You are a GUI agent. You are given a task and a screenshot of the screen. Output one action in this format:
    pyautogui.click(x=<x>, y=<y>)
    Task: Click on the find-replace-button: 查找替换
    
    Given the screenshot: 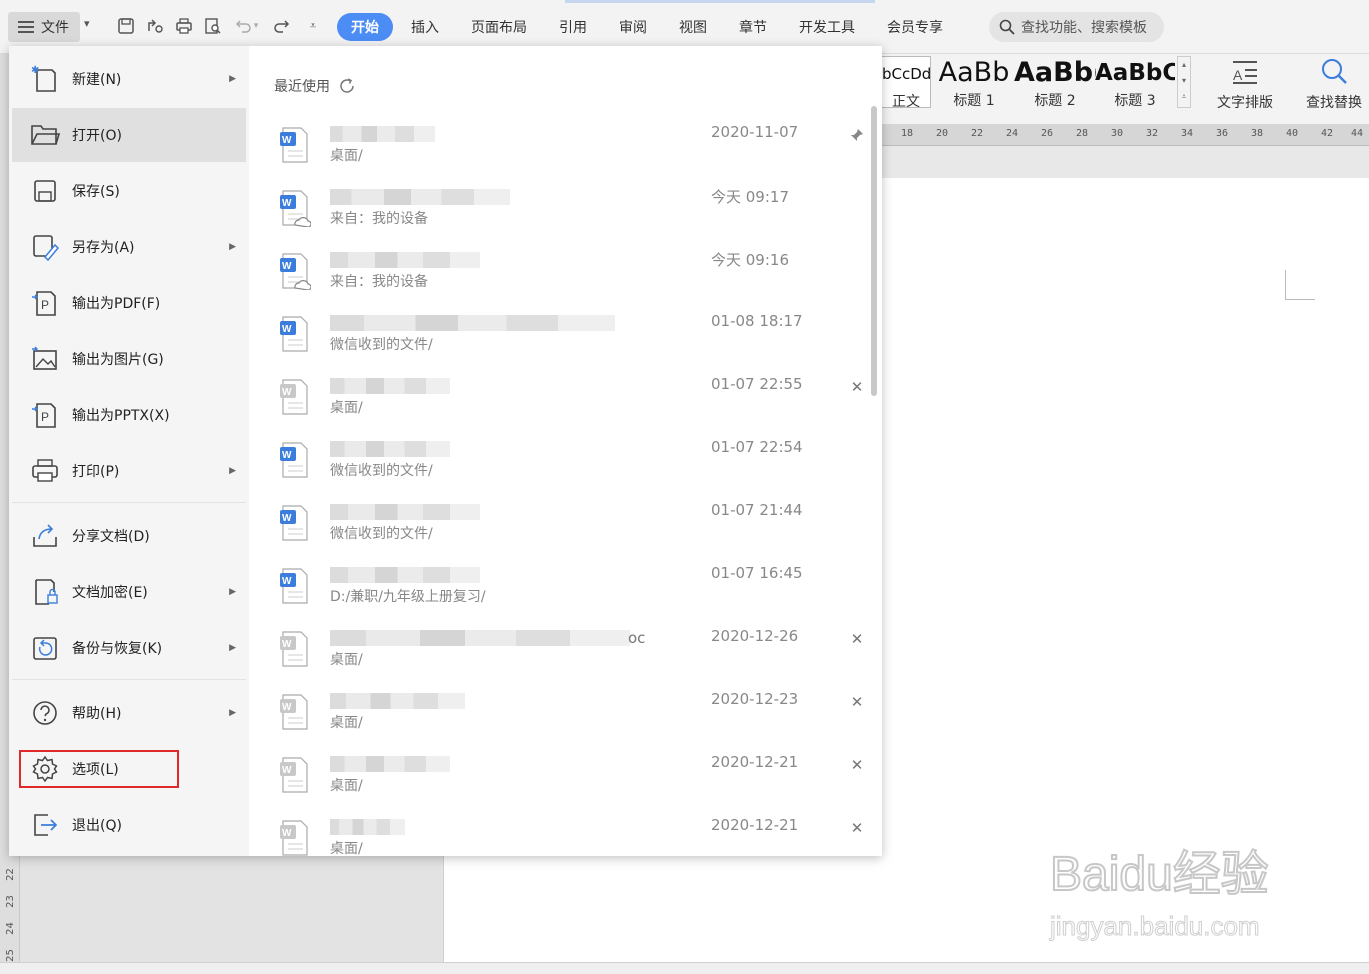 What is the action you would take?
    pyautogui.click(x=1334, y=84)
    